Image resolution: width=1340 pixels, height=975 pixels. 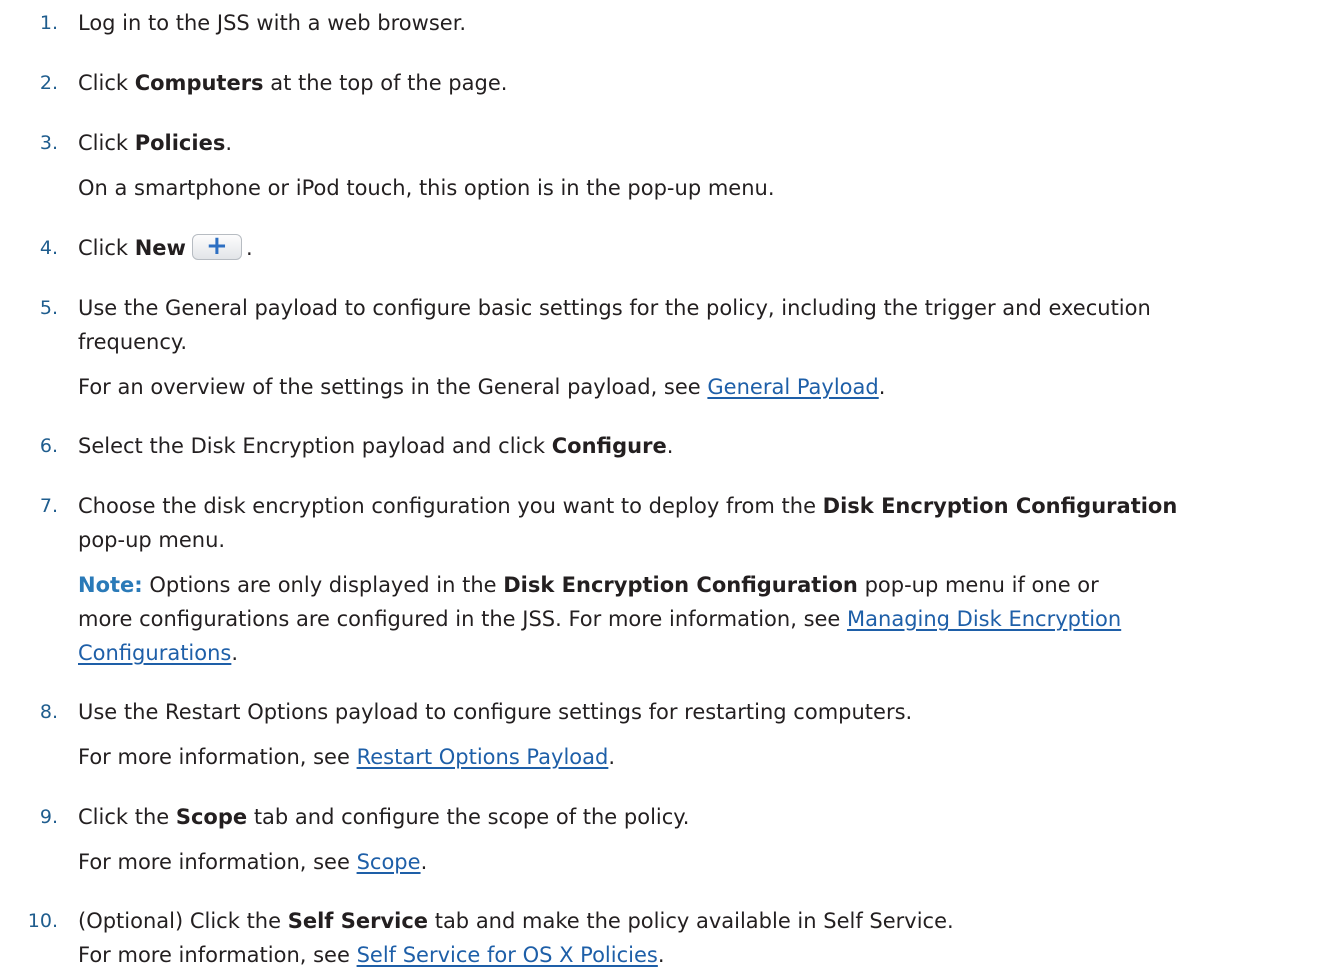 I want to click on text-run: pop-up menu., so click(x=152, y=540).